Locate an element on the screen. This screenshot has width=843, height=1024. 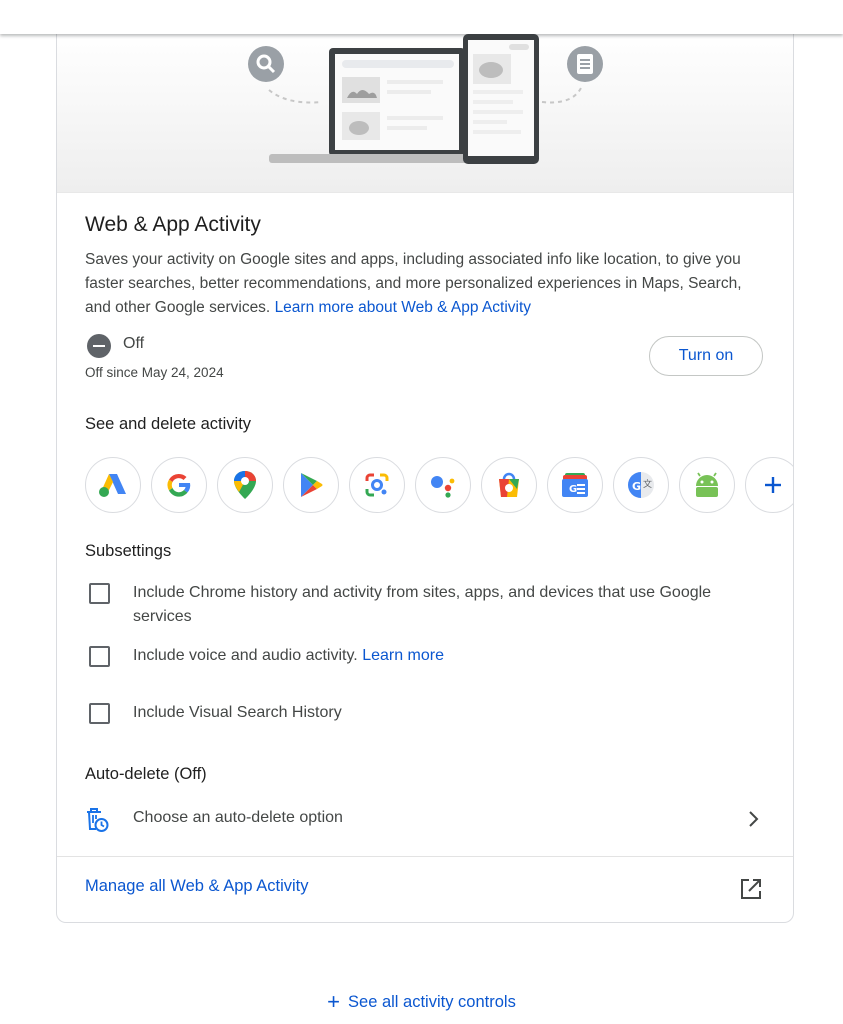
app-icon-row: G G 文 is located at coordinates (439, 485).